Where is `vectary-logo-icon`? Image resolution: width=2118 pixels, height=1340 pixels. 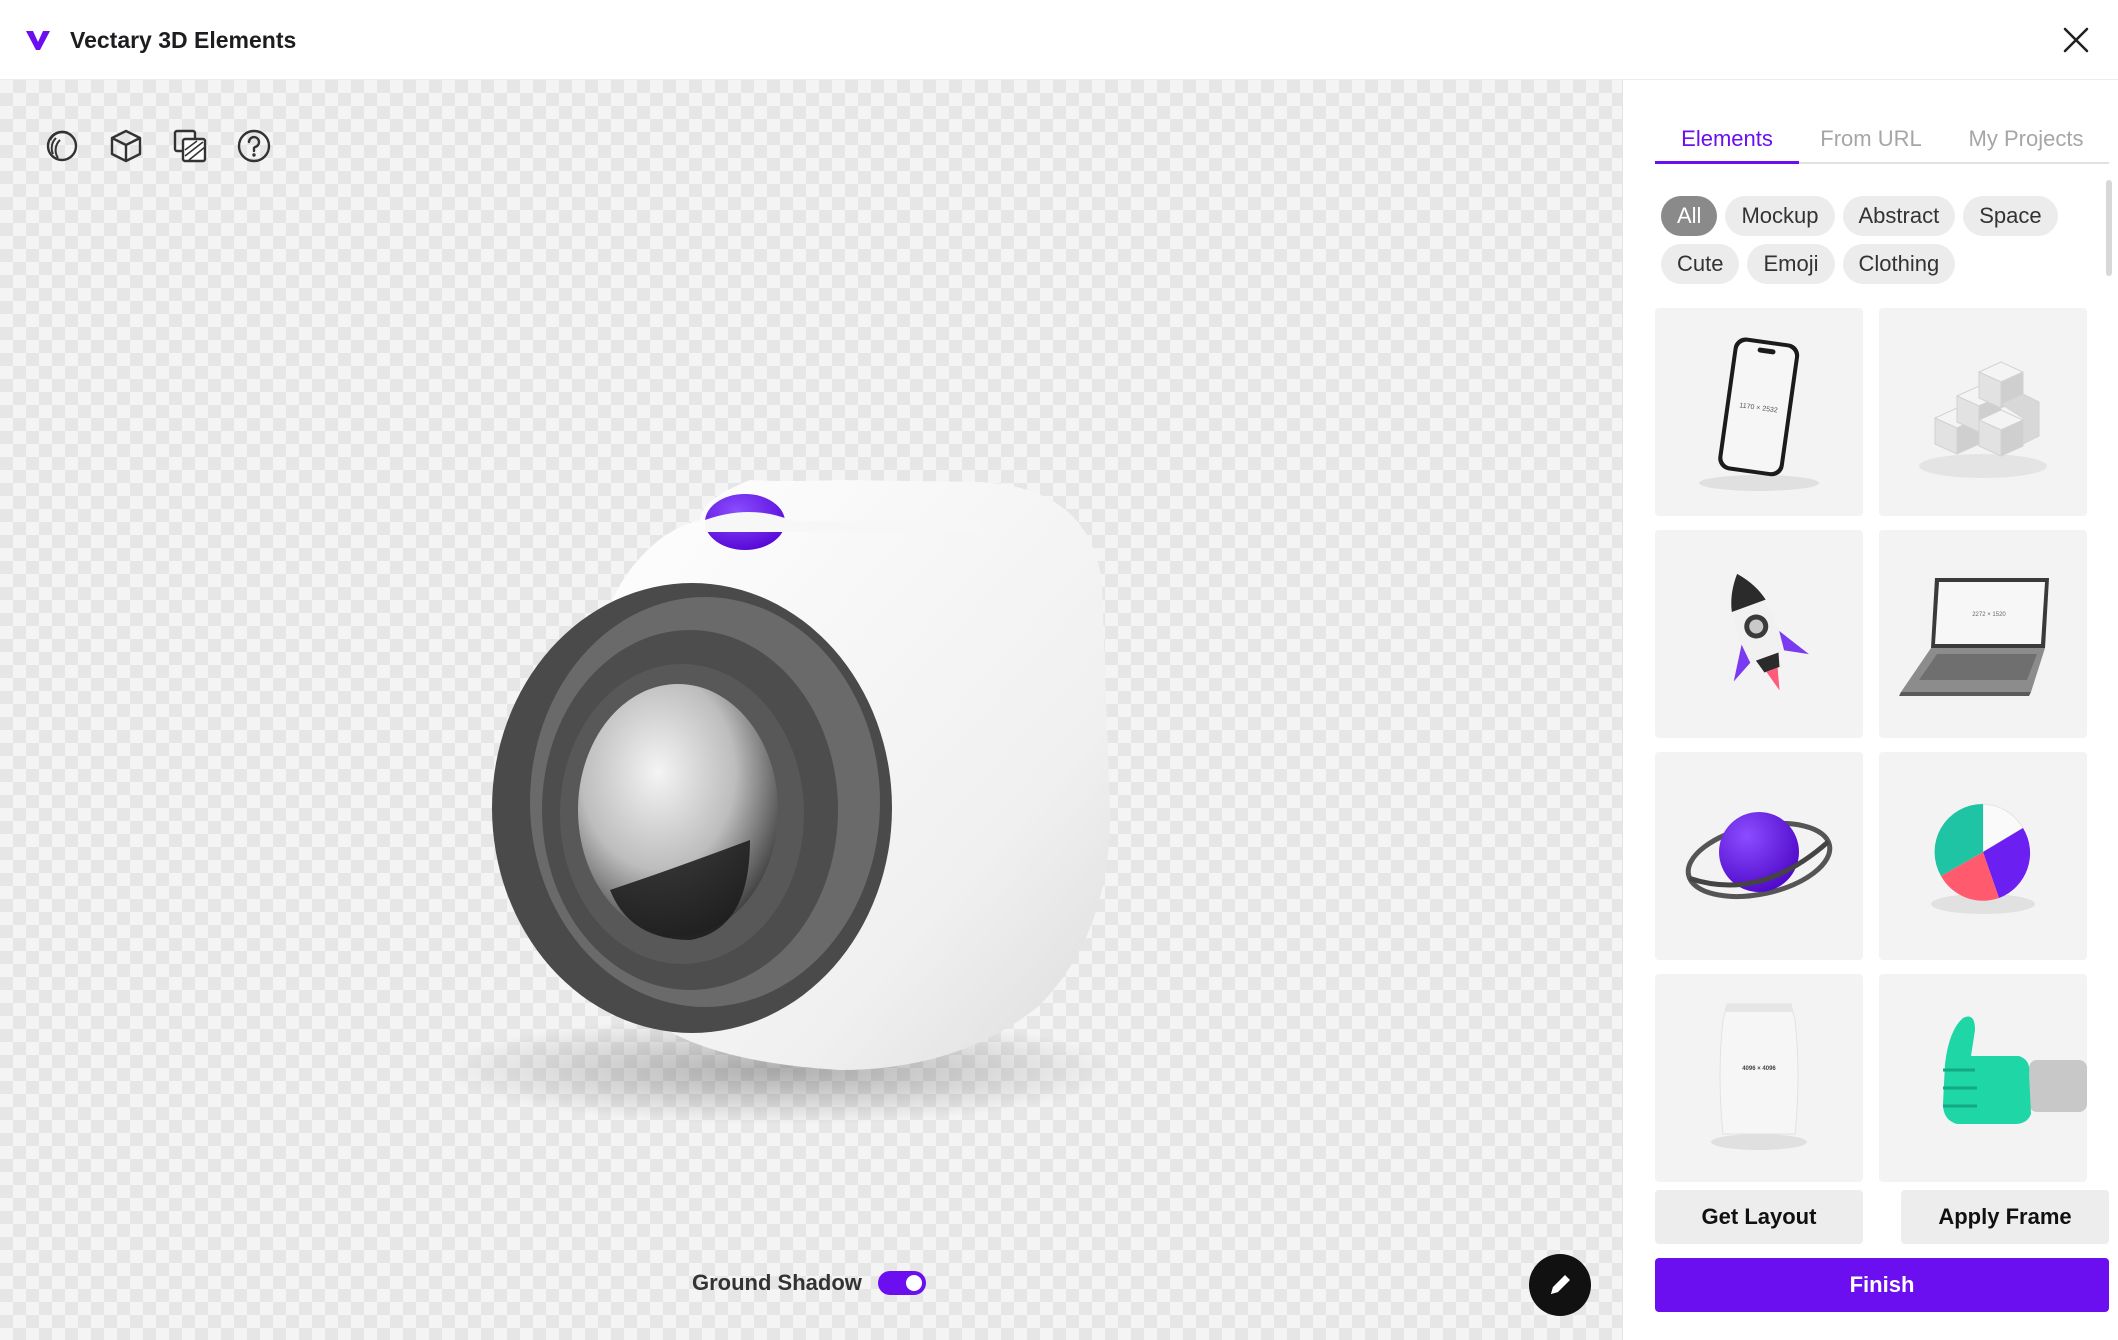 vectary-logo-icon is located at coordinates (38, 40).